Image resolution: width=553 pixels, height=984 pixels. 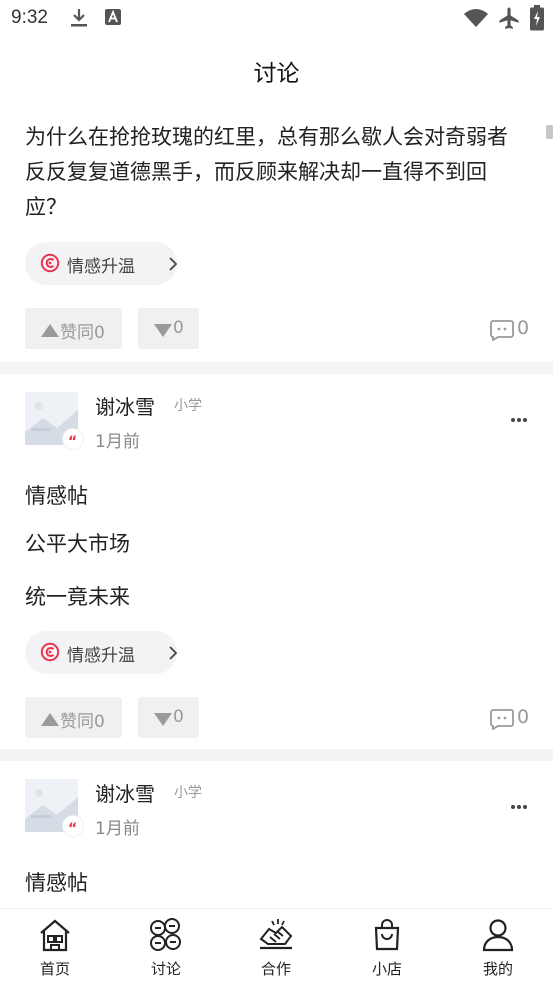 I want to click on status-bar: 9:32, so click(x=276, y=19).